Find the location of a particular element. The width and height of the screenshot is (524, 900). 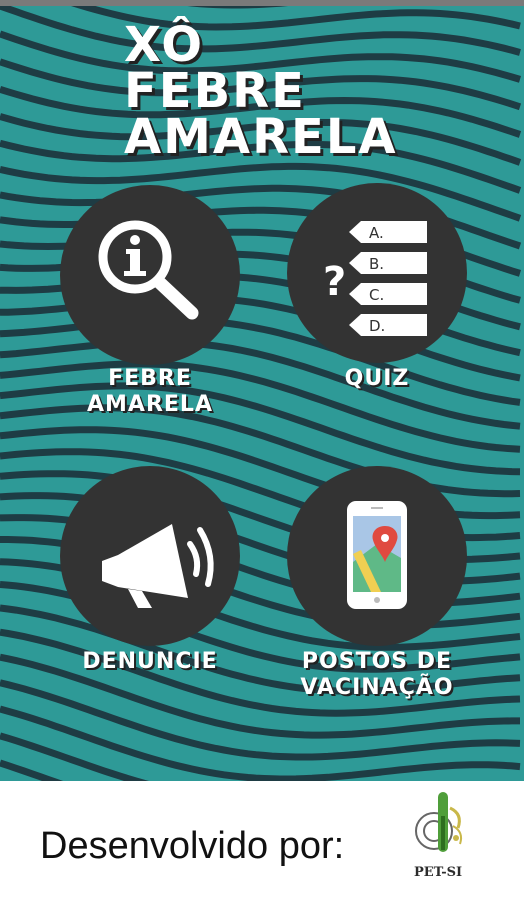

quiz-icon: ? A. B. C. D. is located at coordinates (375, 278).